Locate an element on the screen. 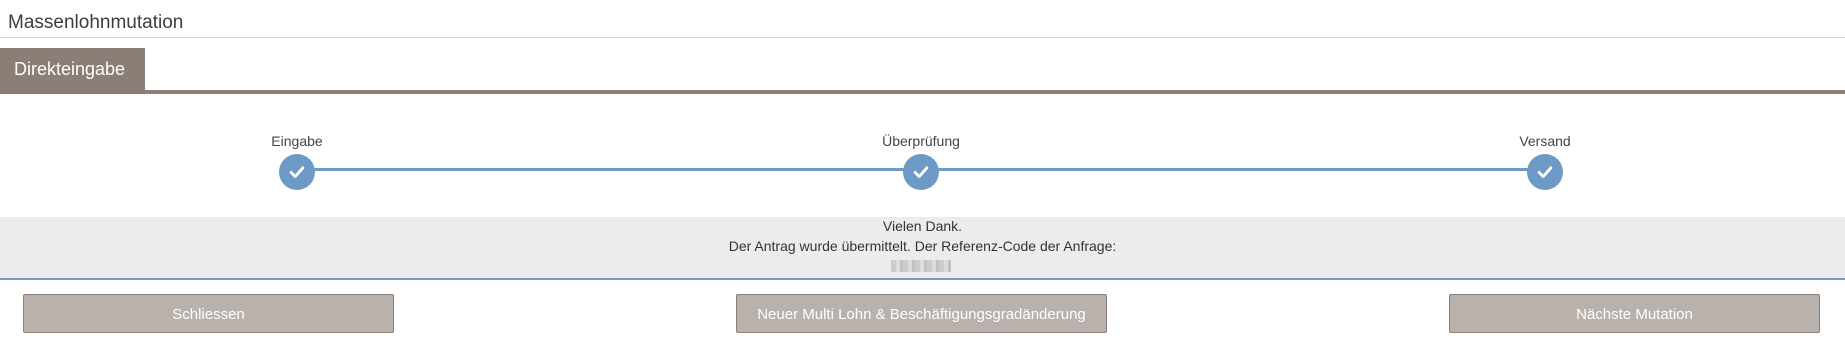  close-button: Schliessen is located at coordinates (208, 313).